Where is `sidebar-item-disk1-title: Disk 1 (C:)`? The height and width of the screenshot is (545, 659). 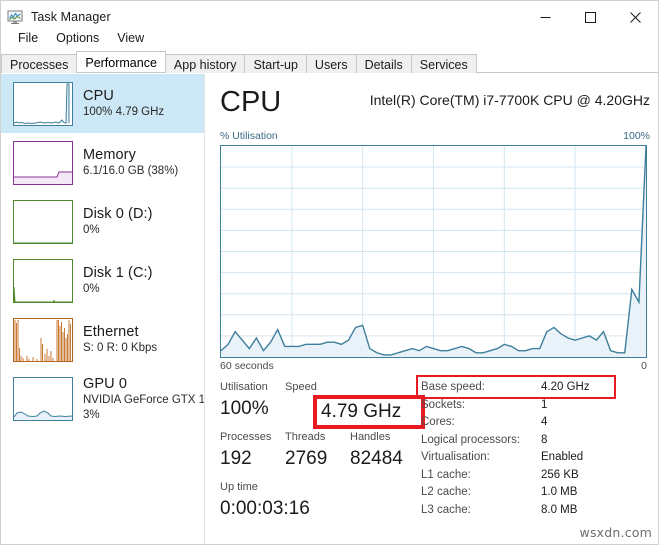 sidebar-item-disk1-title: Disk 1 (C:) is located at coordinates (118, 273).